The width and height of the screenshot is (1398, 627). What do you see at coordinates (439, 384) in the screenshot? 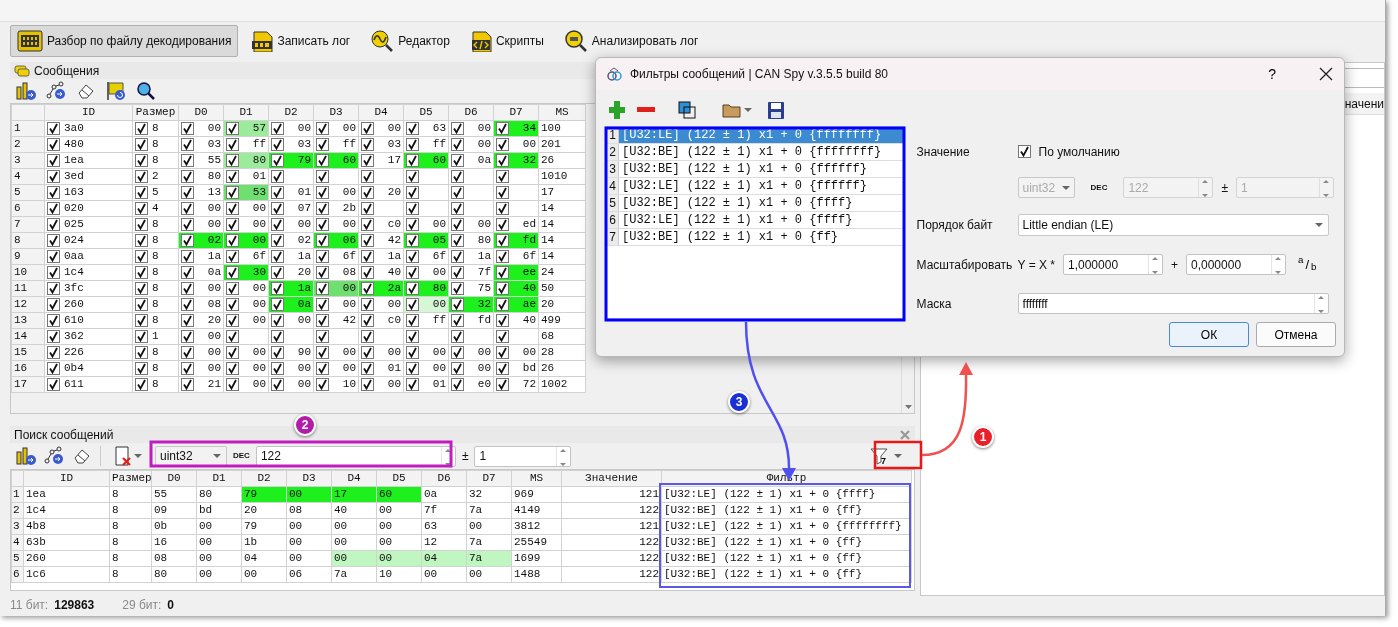
I see `cell-text: 01` at bounding box center [439, 384].